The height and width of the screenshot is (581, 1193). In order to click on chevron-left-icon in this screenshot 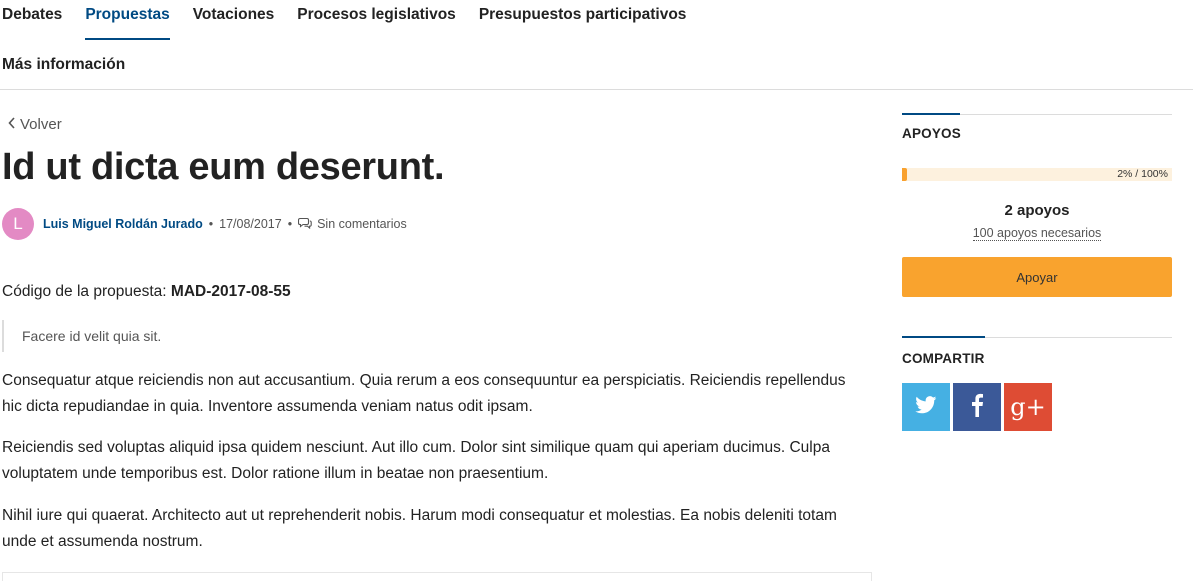, I will do `click(12, 124)`.